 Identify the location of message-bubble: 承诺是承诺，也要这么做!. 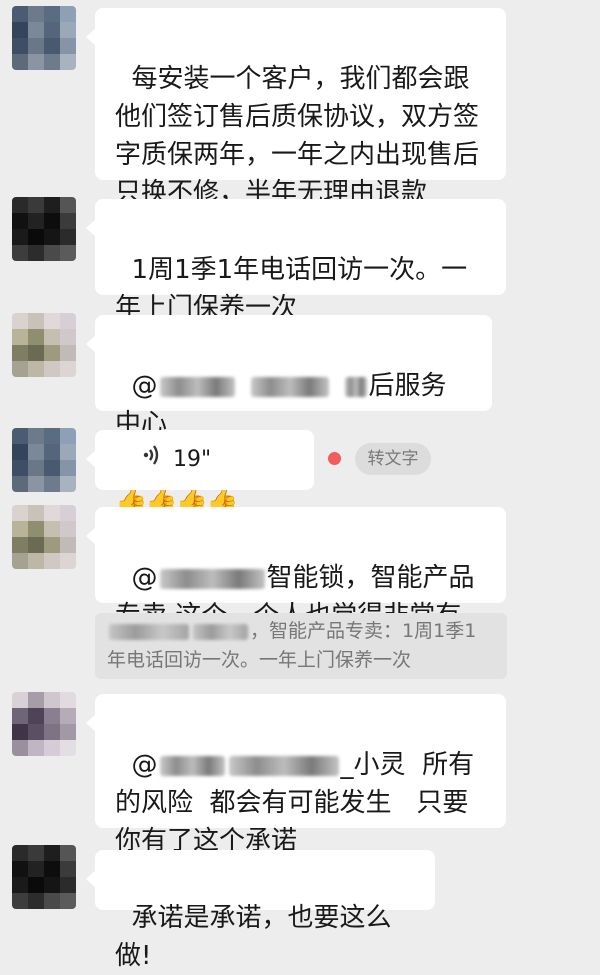
(260, 910).